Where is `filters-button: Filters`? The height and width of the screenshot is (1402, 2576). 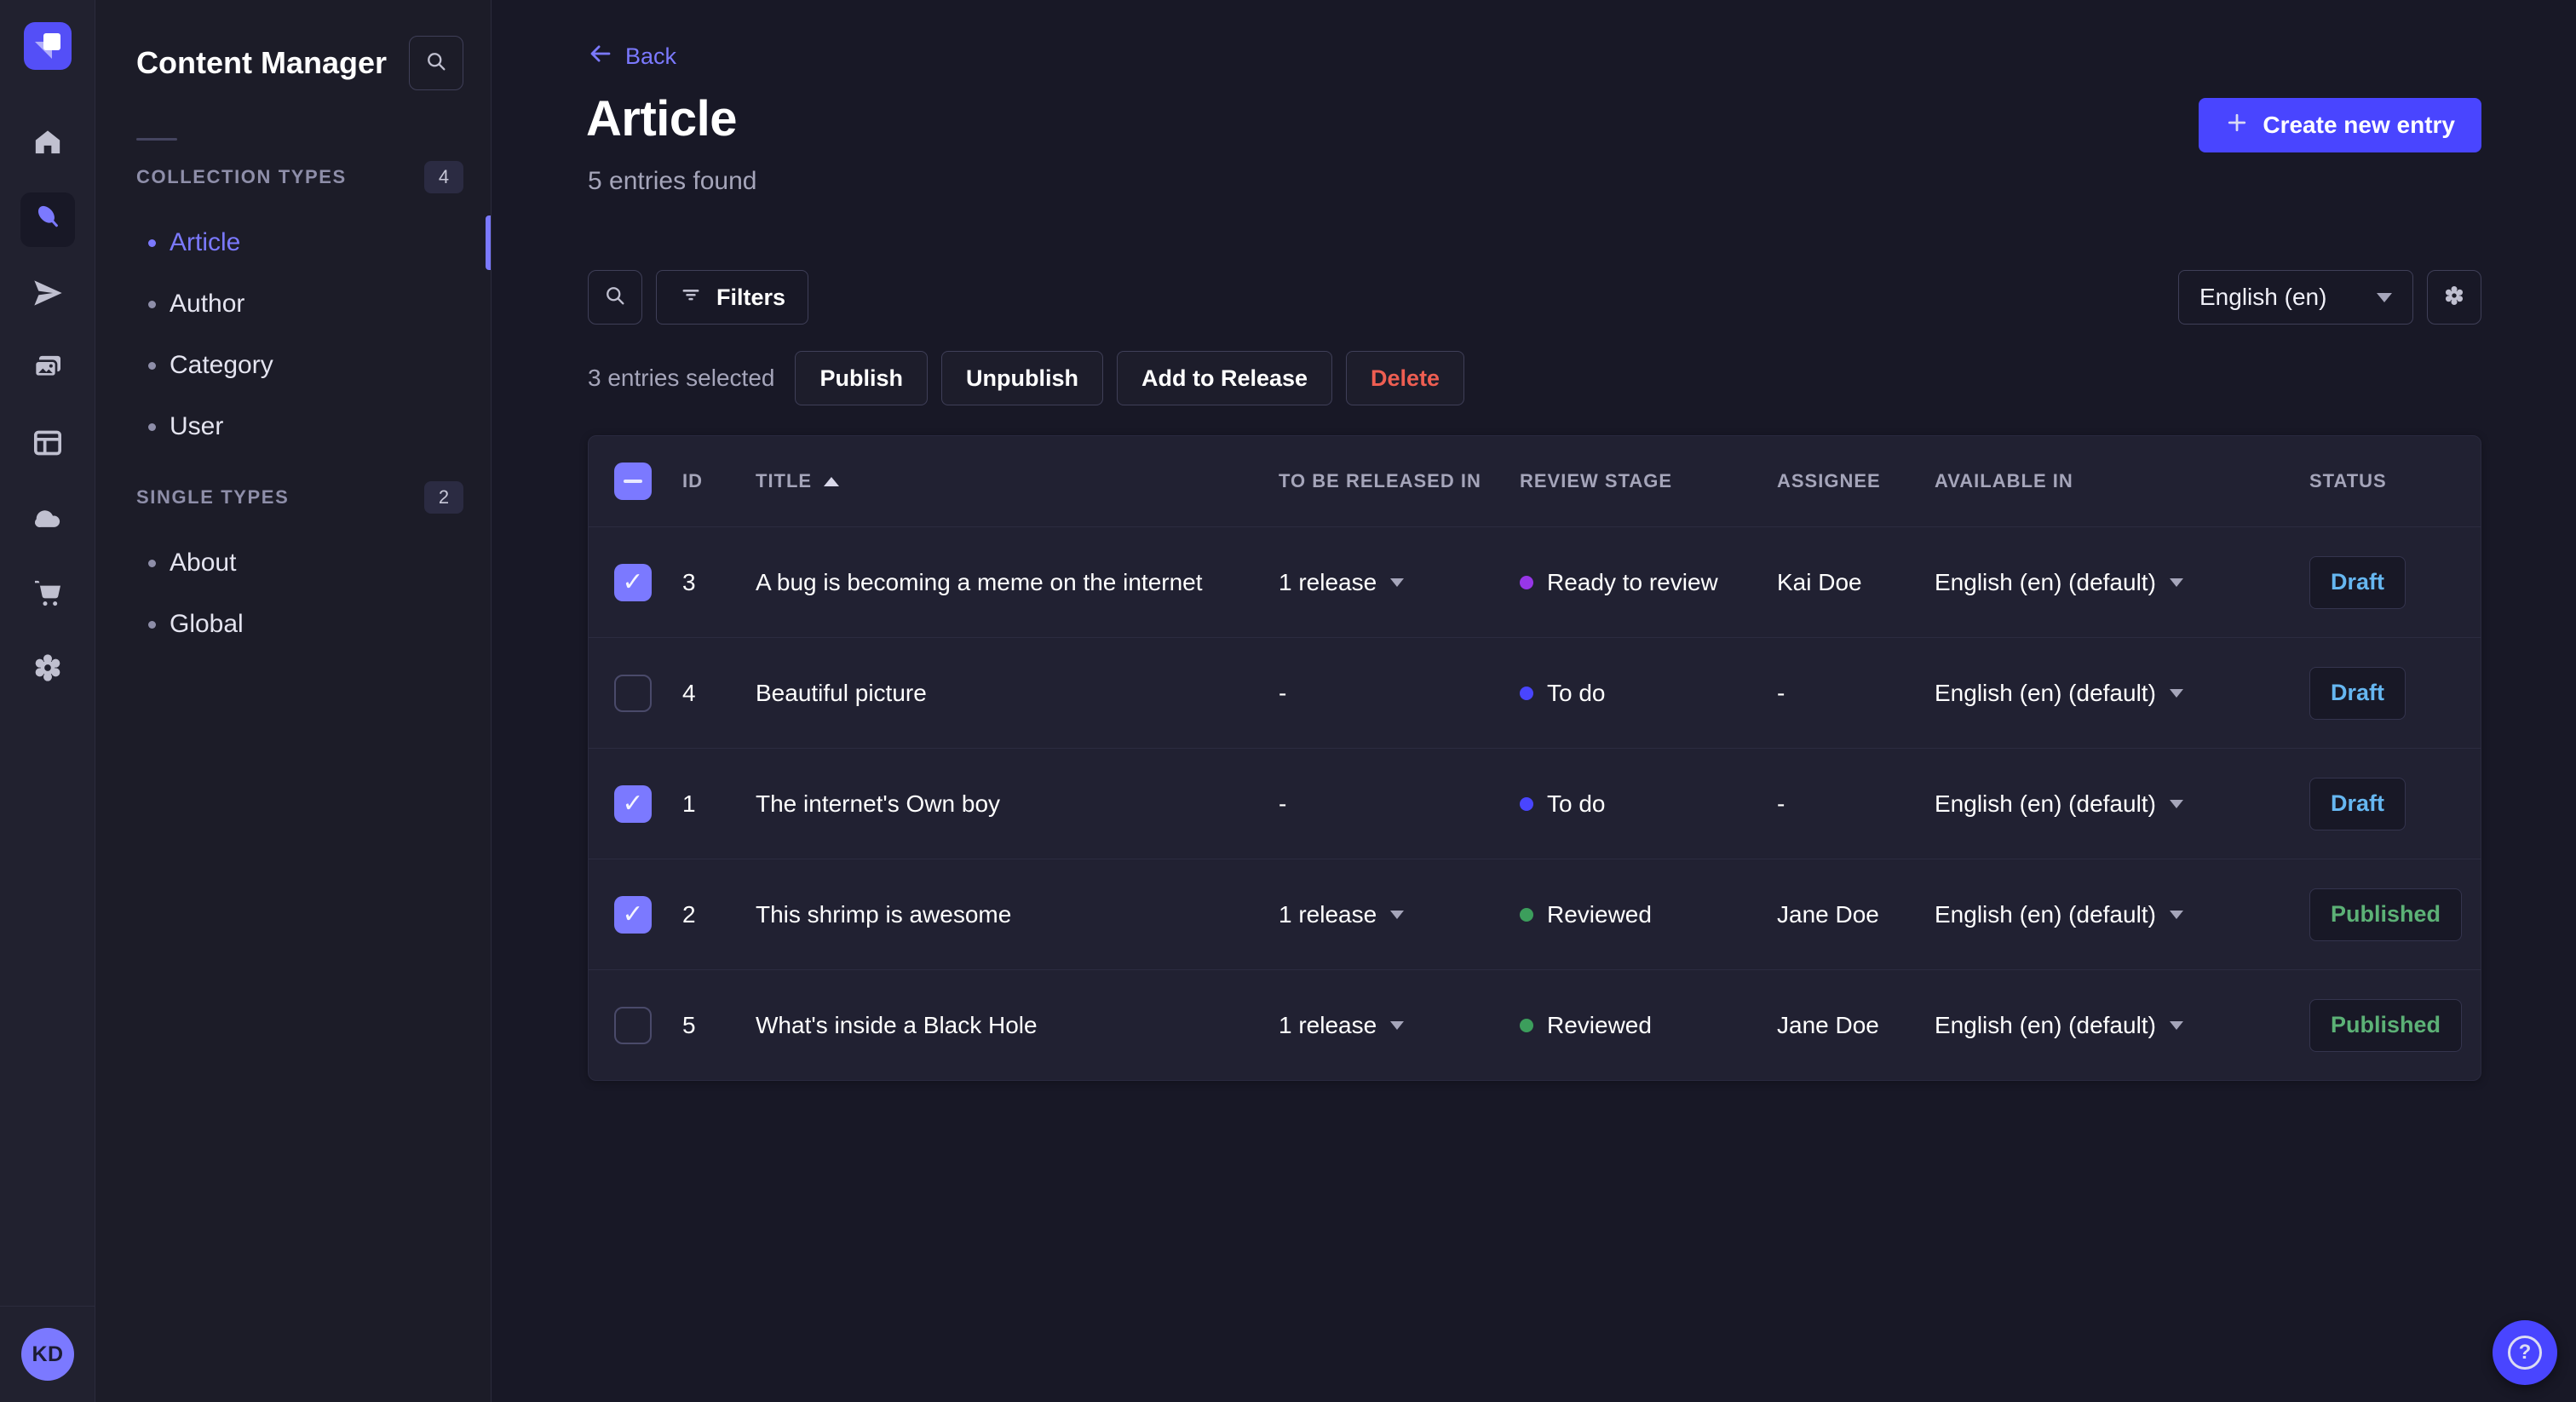 filters-button: Filters is located at coordinates (732, 297).